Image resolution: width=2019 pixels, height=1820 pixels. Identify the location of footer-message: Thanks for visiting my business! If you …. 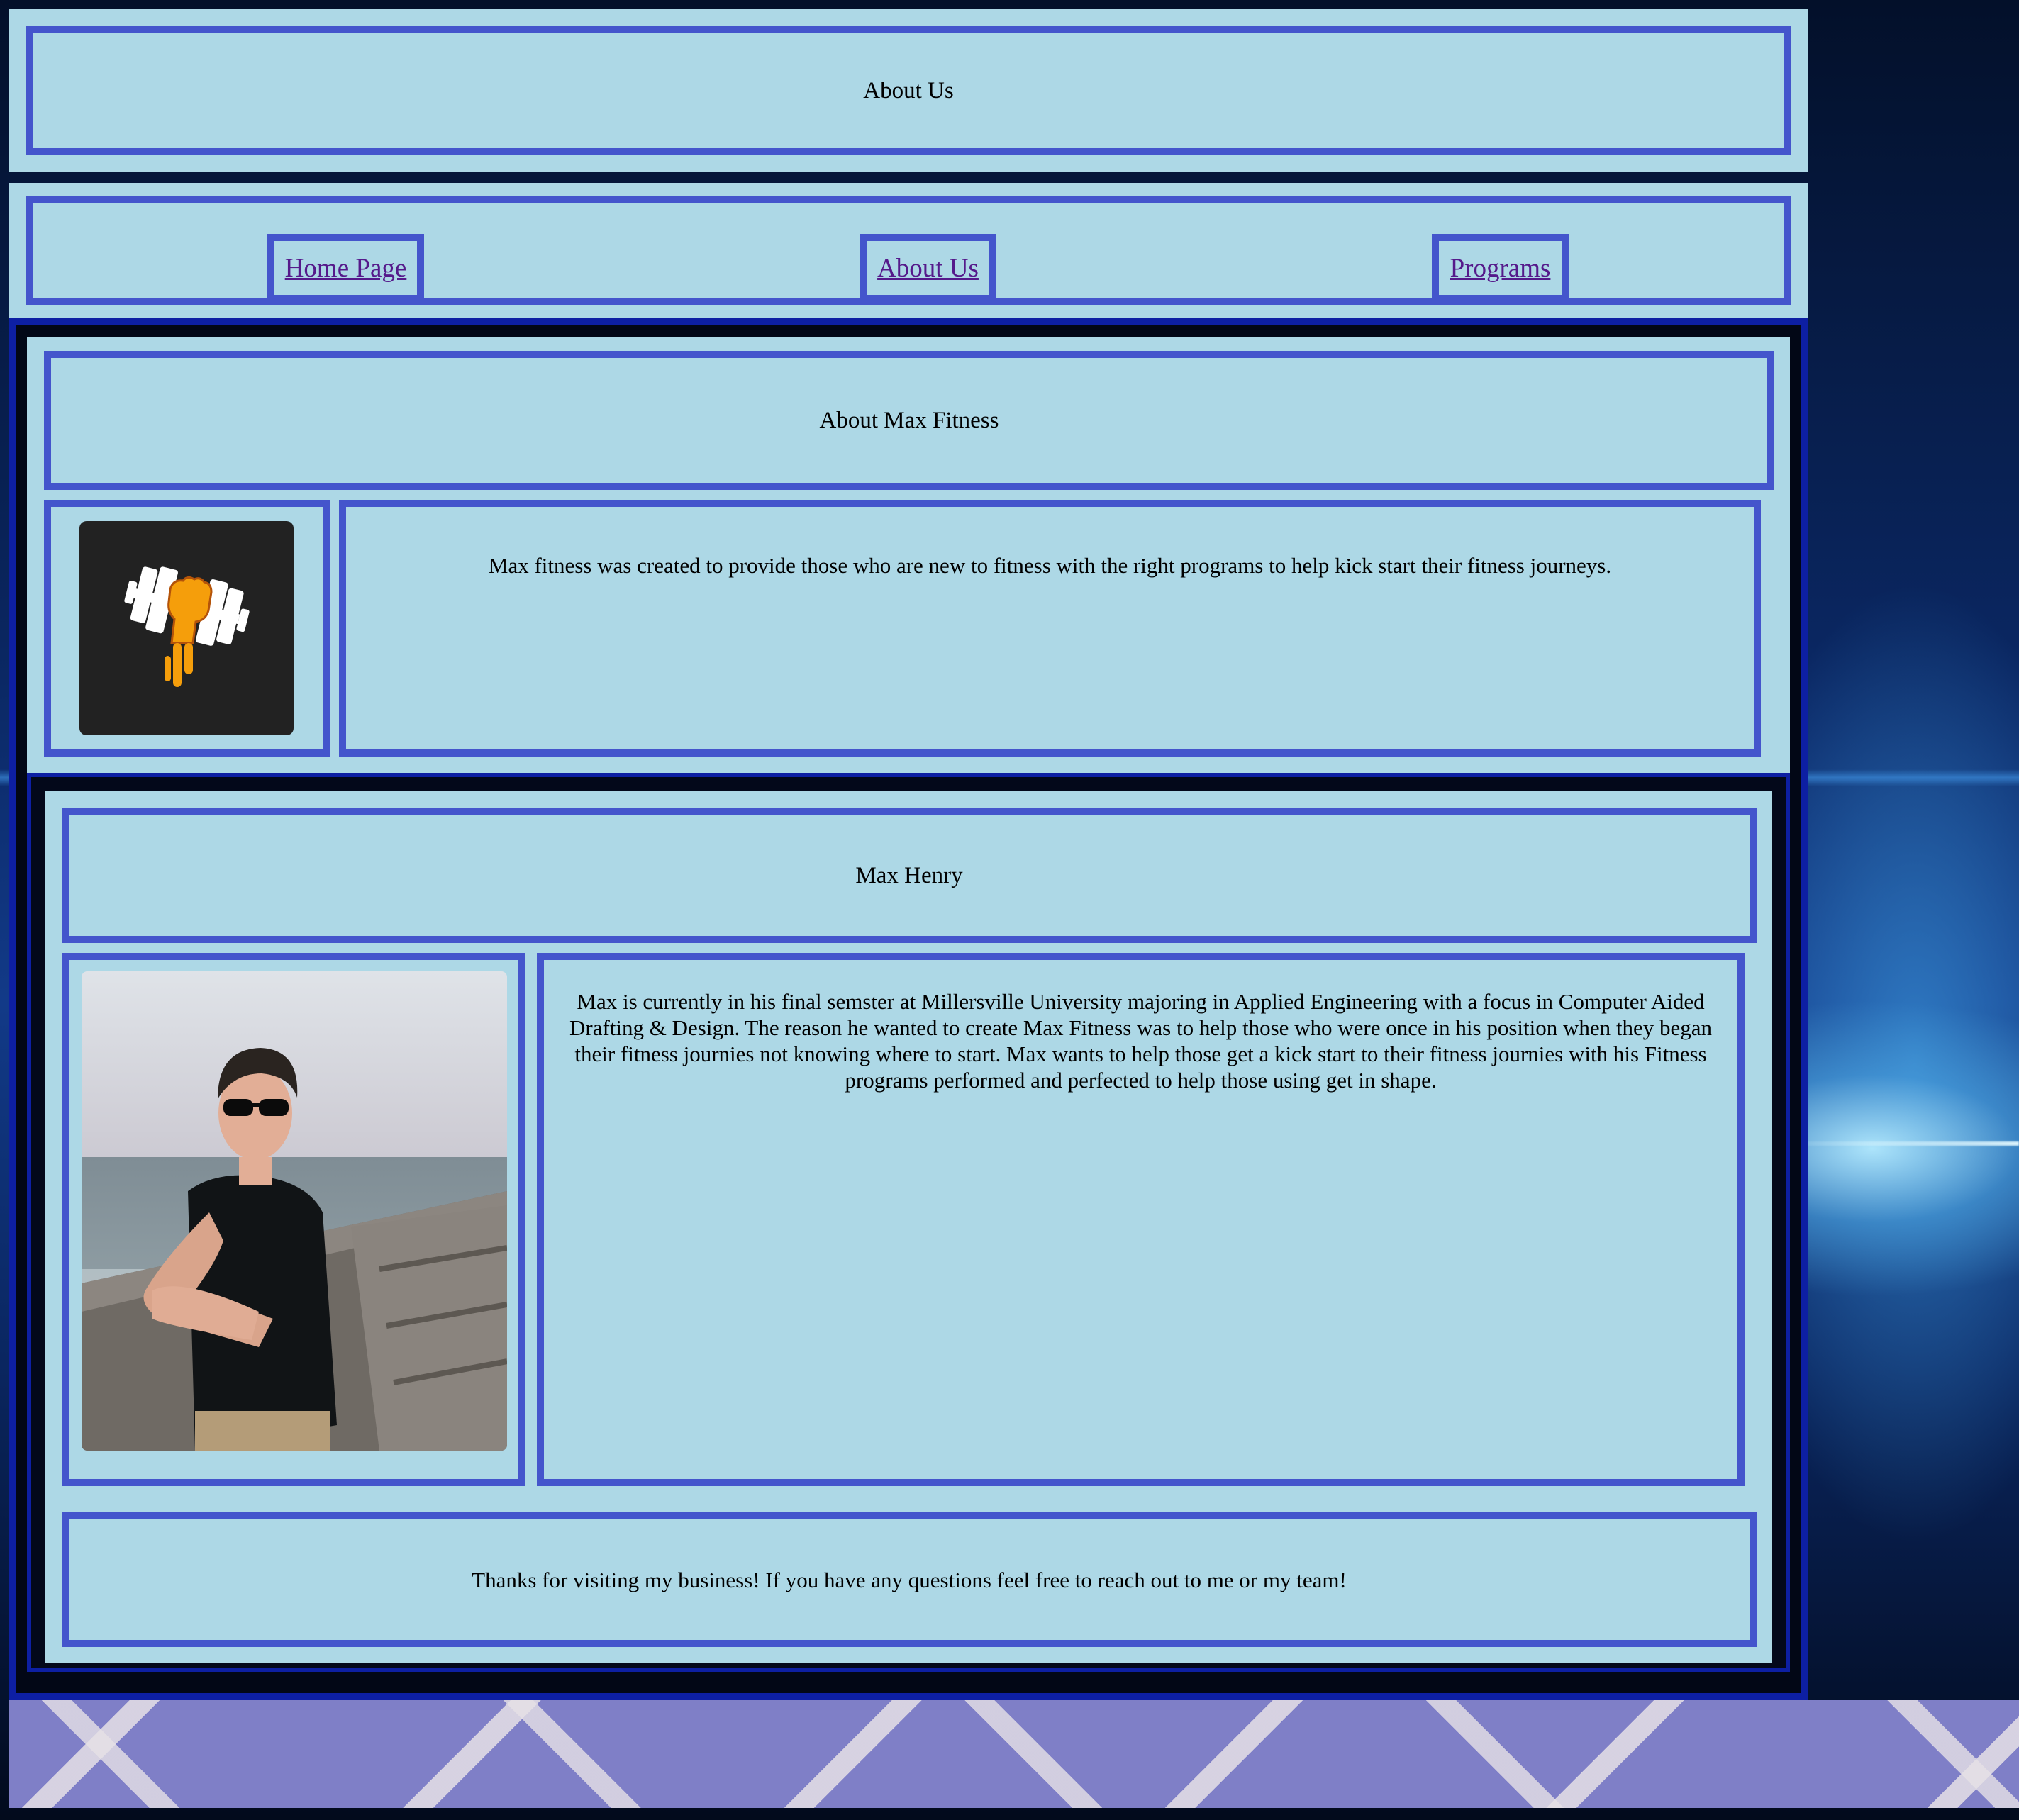
(910, 1580).